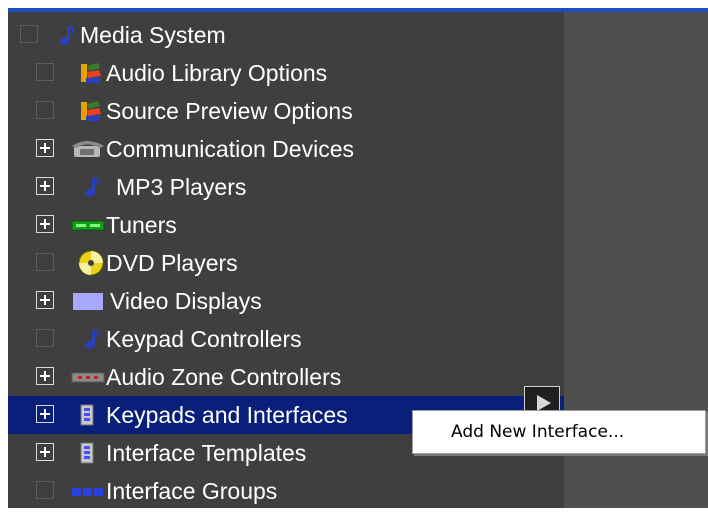 This screenshot has width=708, height=516. I want to click on display-icon, so click(88, 301).